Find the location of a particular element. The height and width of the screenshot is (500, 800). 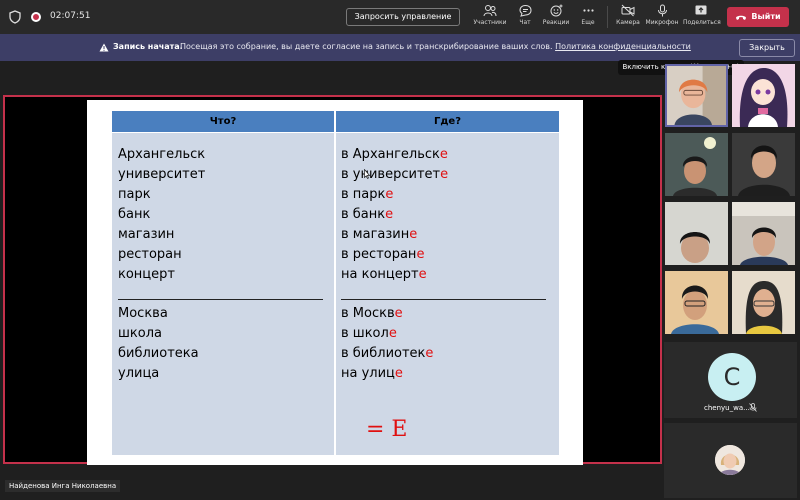

word: школа is located at coordinates (140, 333).